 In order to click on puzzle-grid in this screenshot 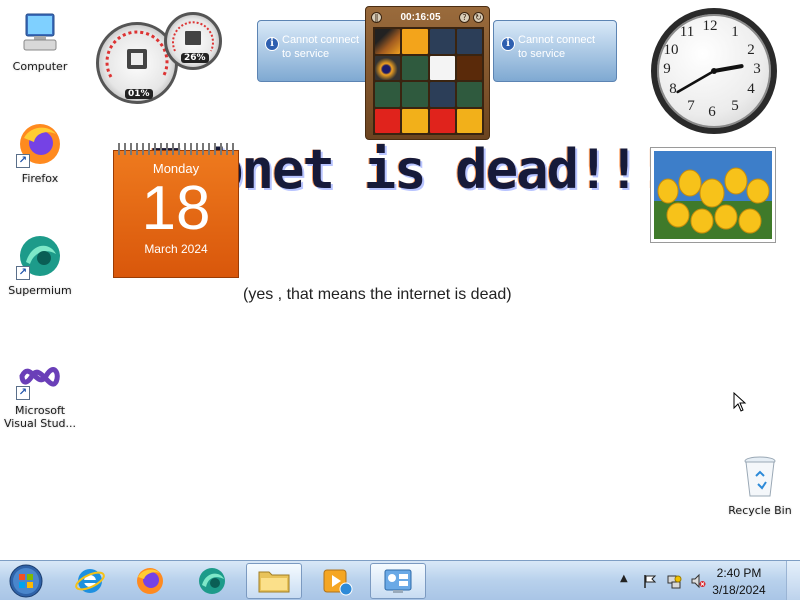, I will do `click(428, 81)`.